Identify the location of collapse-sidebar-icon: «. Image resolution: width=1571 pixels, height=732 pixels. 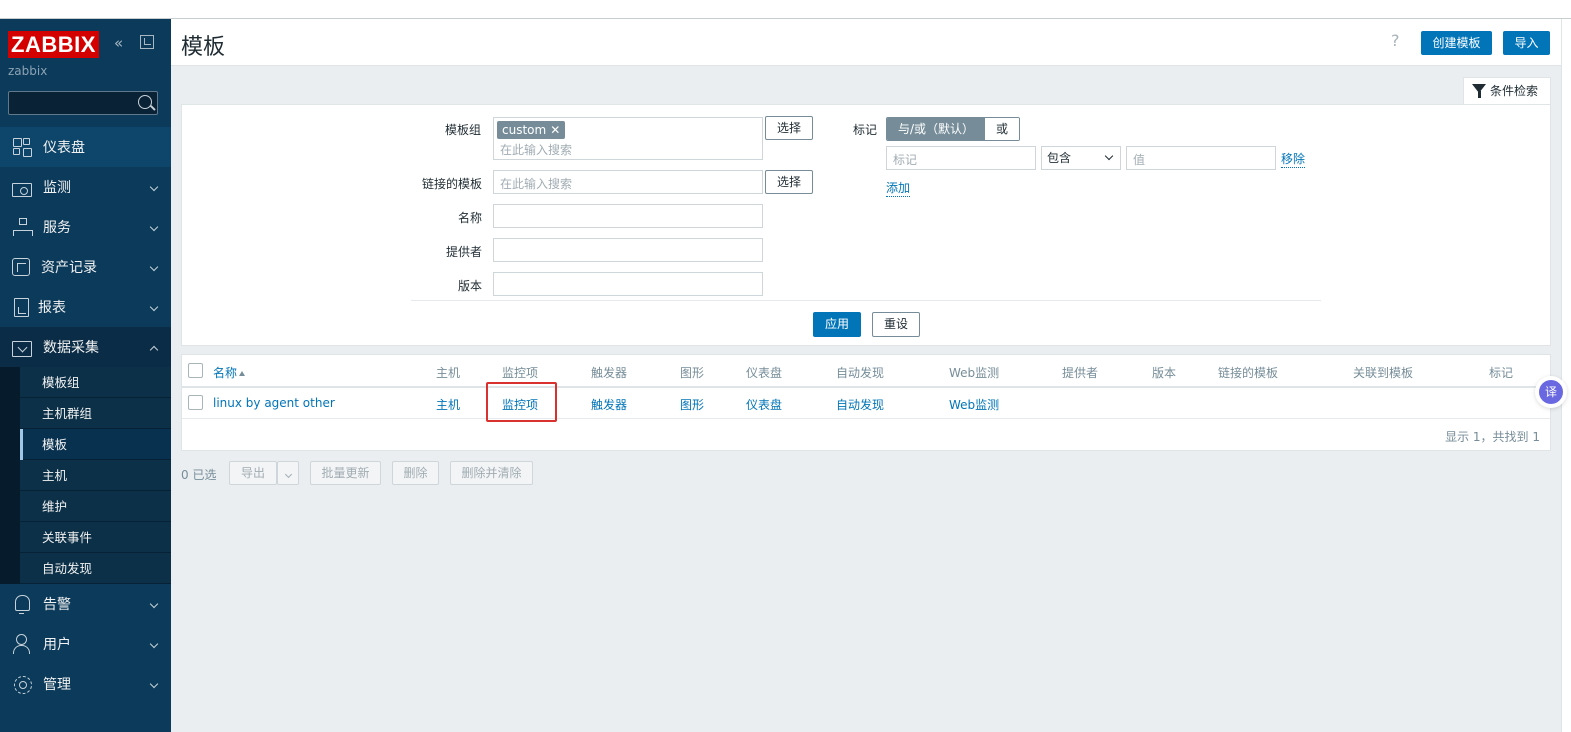
(122, 43).